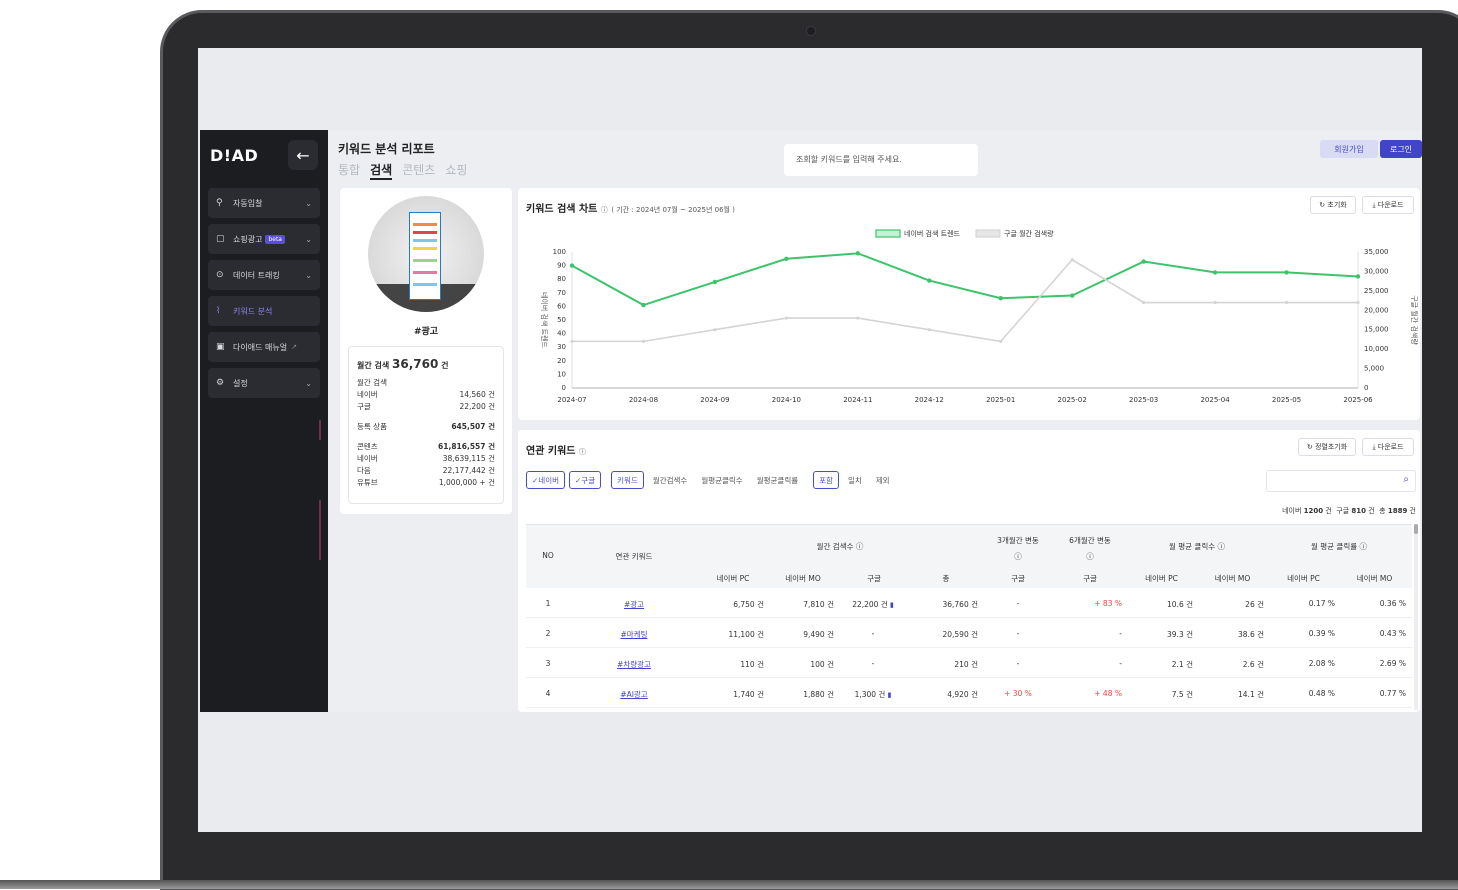  Describe the element at coordinates (883, 480) in the screenshot. I see `filter-exclude: 제외` at that location.